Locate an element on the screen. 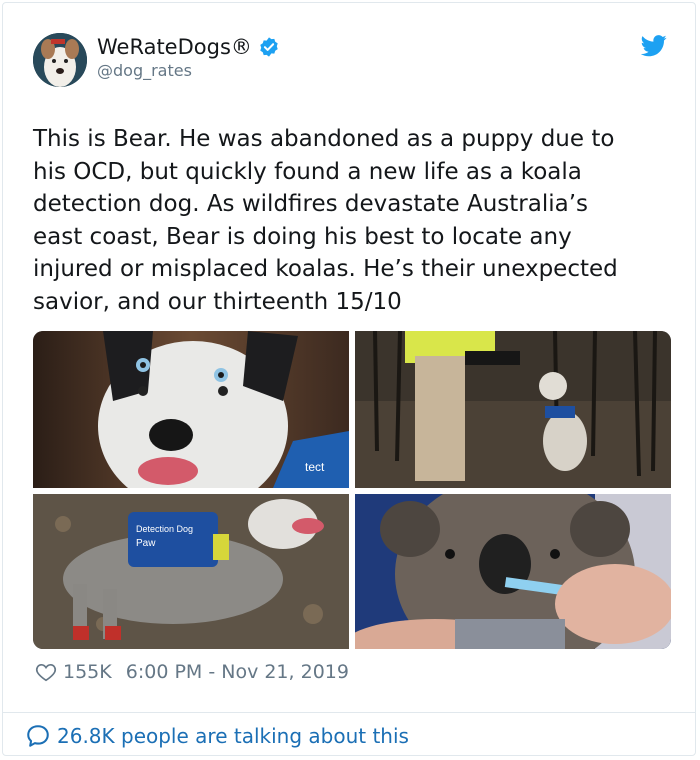 The image size is (700, 760). photo-koala-drinking is located at coordinates (513, 571).